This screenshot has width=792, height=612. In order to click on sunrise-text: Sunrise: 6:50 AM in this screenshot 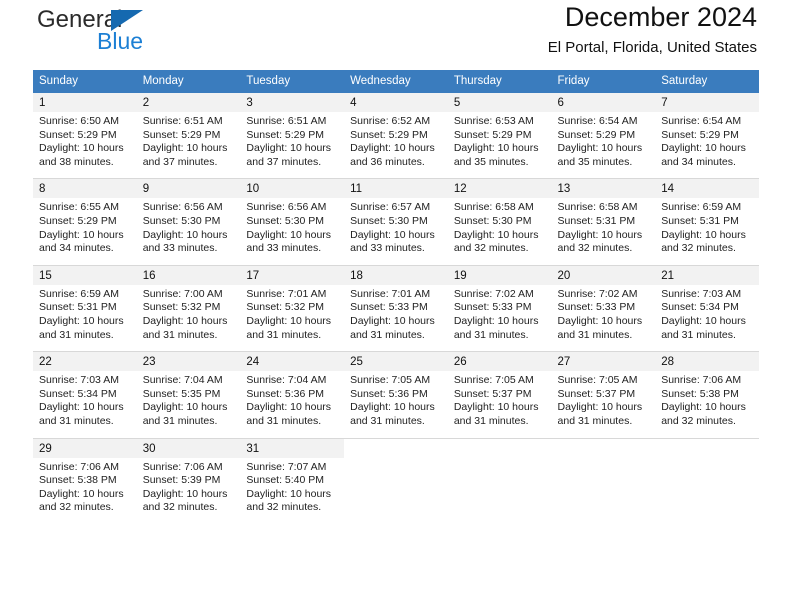, I will do `click(79, 121)`.